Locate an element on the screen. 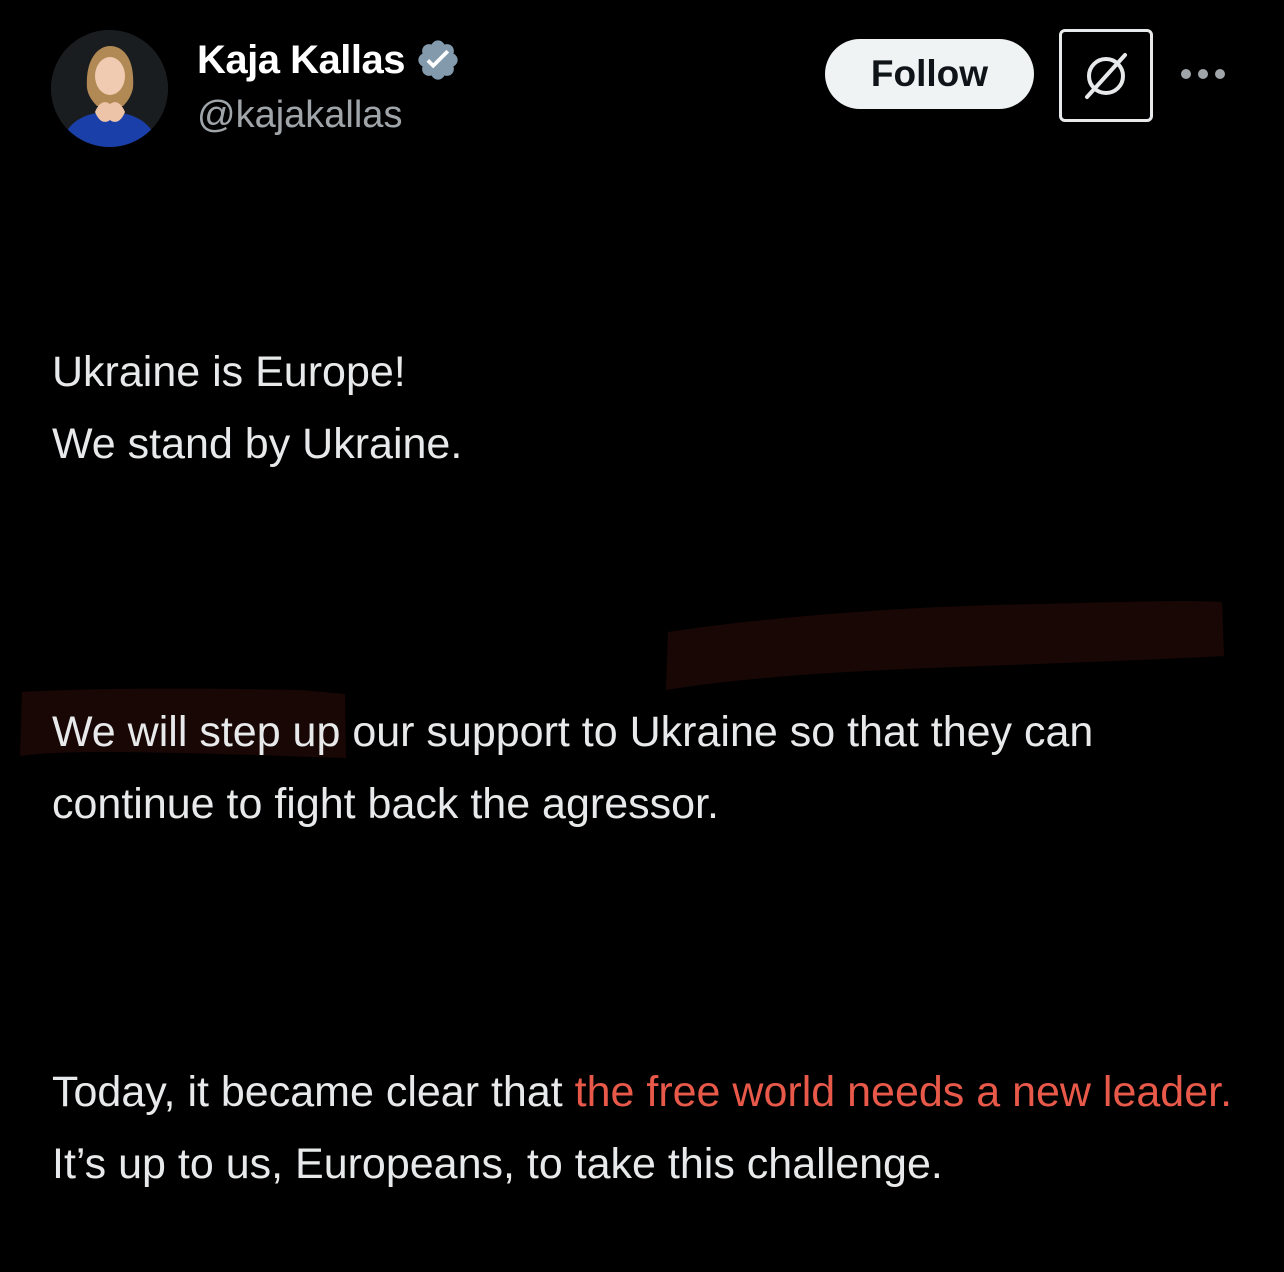 Image resolution: width=1284 pixels, height=1272 pixels. avatar-image is located at coordinates (109, 88).